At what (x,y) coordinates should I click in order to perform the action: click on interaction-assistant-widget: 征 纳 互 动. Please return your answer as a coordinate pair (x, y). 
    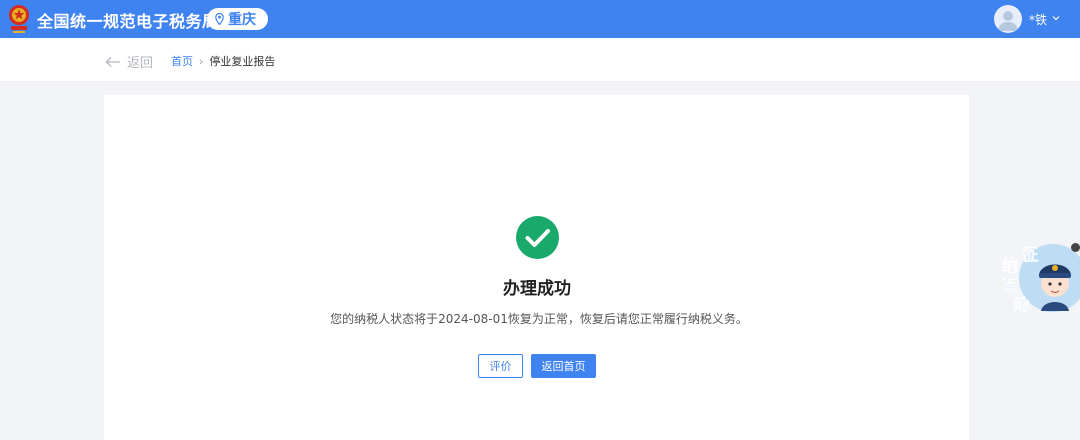
    Looking at the image, I should click on (1040, 278).